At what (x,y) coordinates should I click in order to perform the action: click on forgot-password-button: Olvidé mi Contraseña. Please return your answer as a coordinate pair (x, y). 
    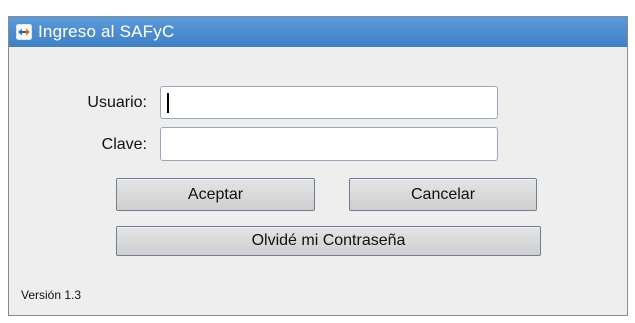
    Looking at the image, I should click on (328, 241).